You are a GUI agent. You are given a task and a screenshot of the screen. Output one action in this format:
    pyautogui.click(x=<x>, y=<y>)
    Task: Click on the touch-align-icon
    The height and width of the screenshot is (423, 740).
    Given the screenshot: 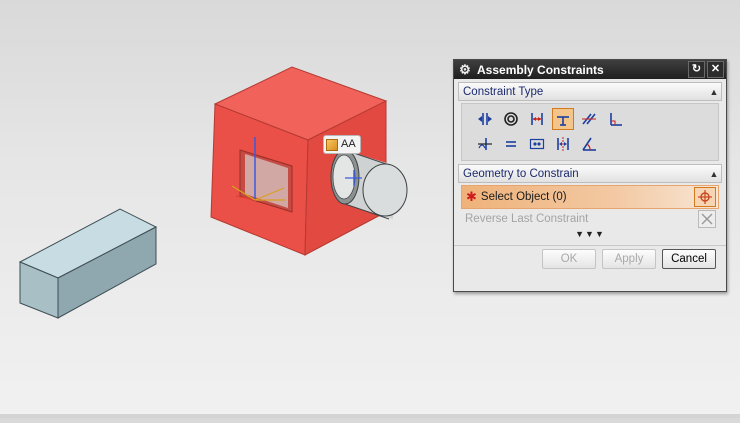 What is the action you would take?
    pyautogui.click(x=485, y=119)
    